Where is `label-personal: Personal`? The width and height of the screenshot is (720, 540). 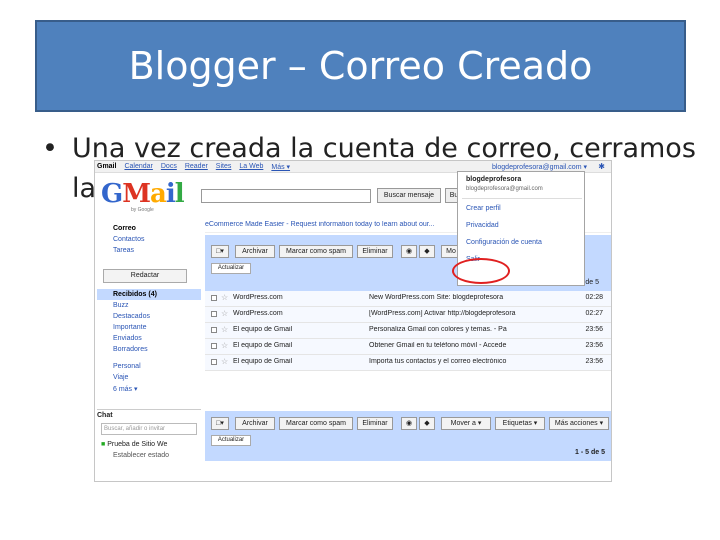
label-personal: Personal is located at coordinates (127, 366).